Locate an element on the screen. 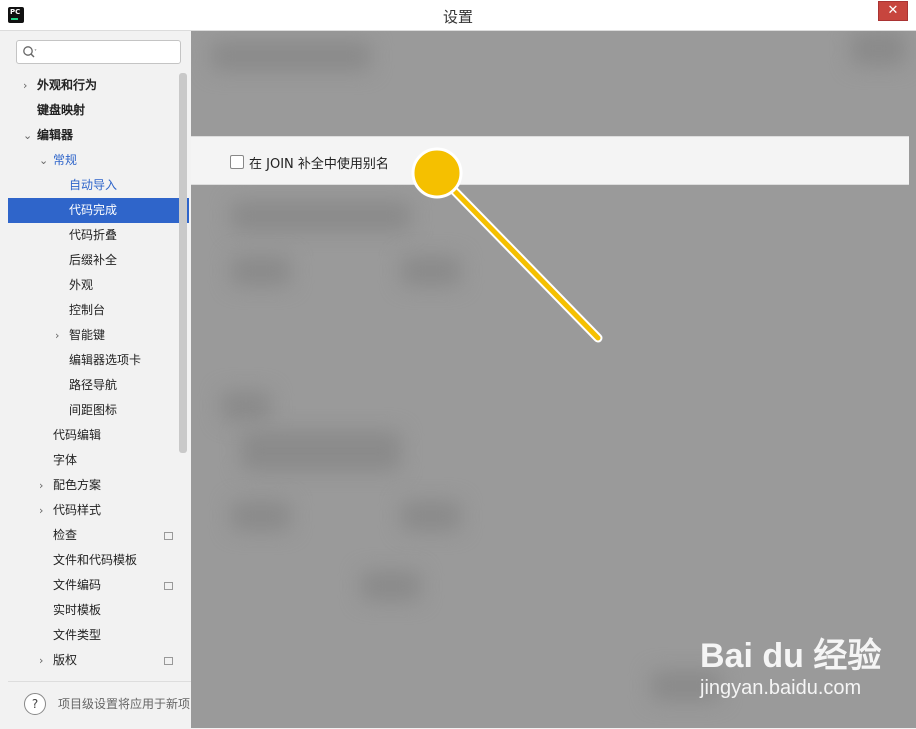 Image resolution: width=916 pixels, height=729 pixels. sidebar-item: 文件类型 is located at coordinates (98, 635).